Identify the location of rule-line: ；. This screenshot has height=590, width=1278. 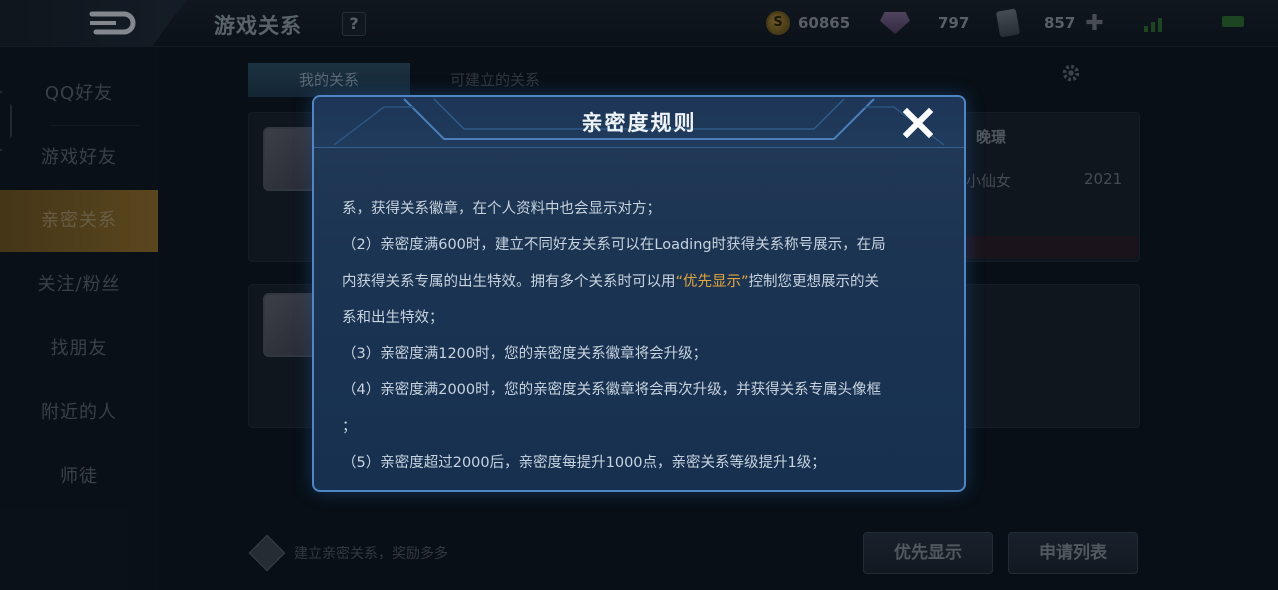
(349, 426).